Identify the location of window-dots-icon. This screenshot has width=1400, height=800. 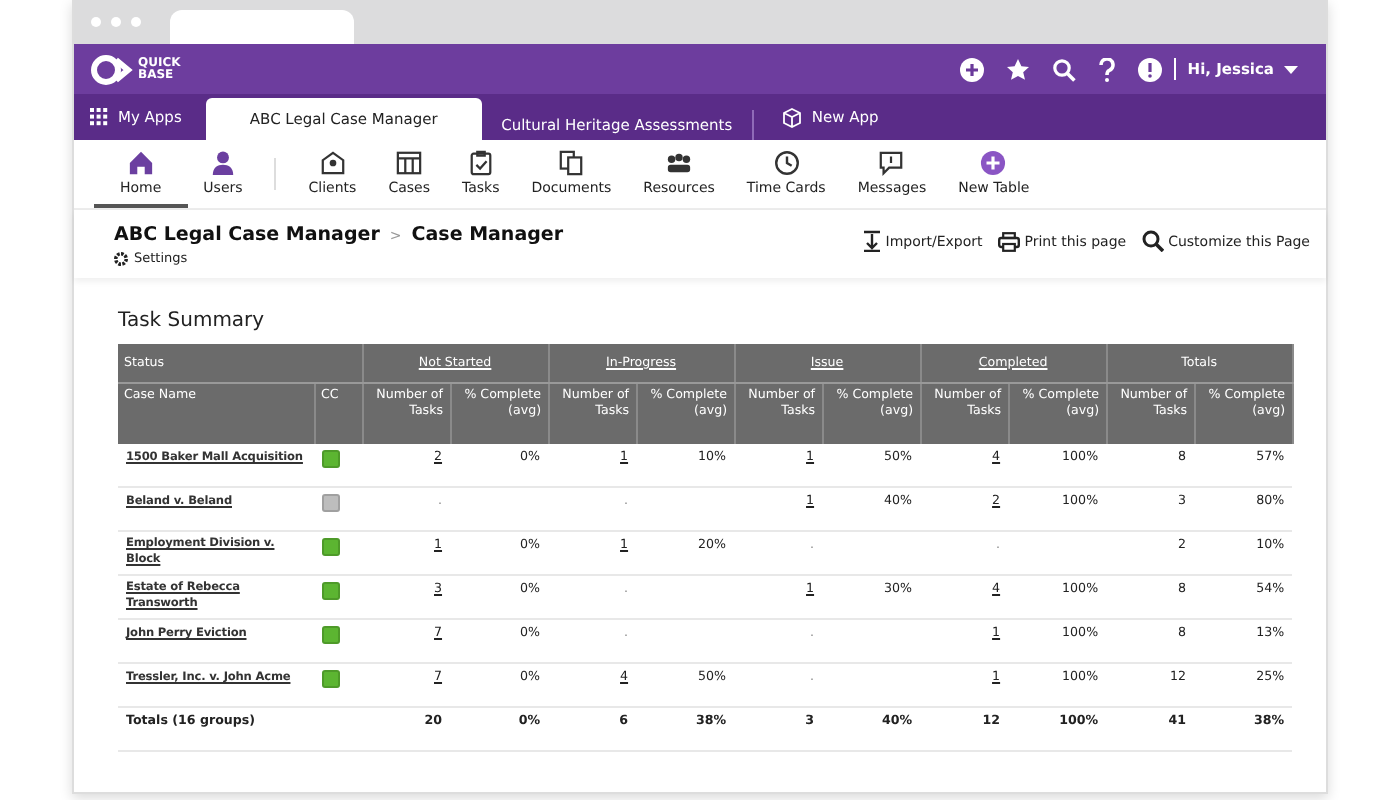
(116, 22).